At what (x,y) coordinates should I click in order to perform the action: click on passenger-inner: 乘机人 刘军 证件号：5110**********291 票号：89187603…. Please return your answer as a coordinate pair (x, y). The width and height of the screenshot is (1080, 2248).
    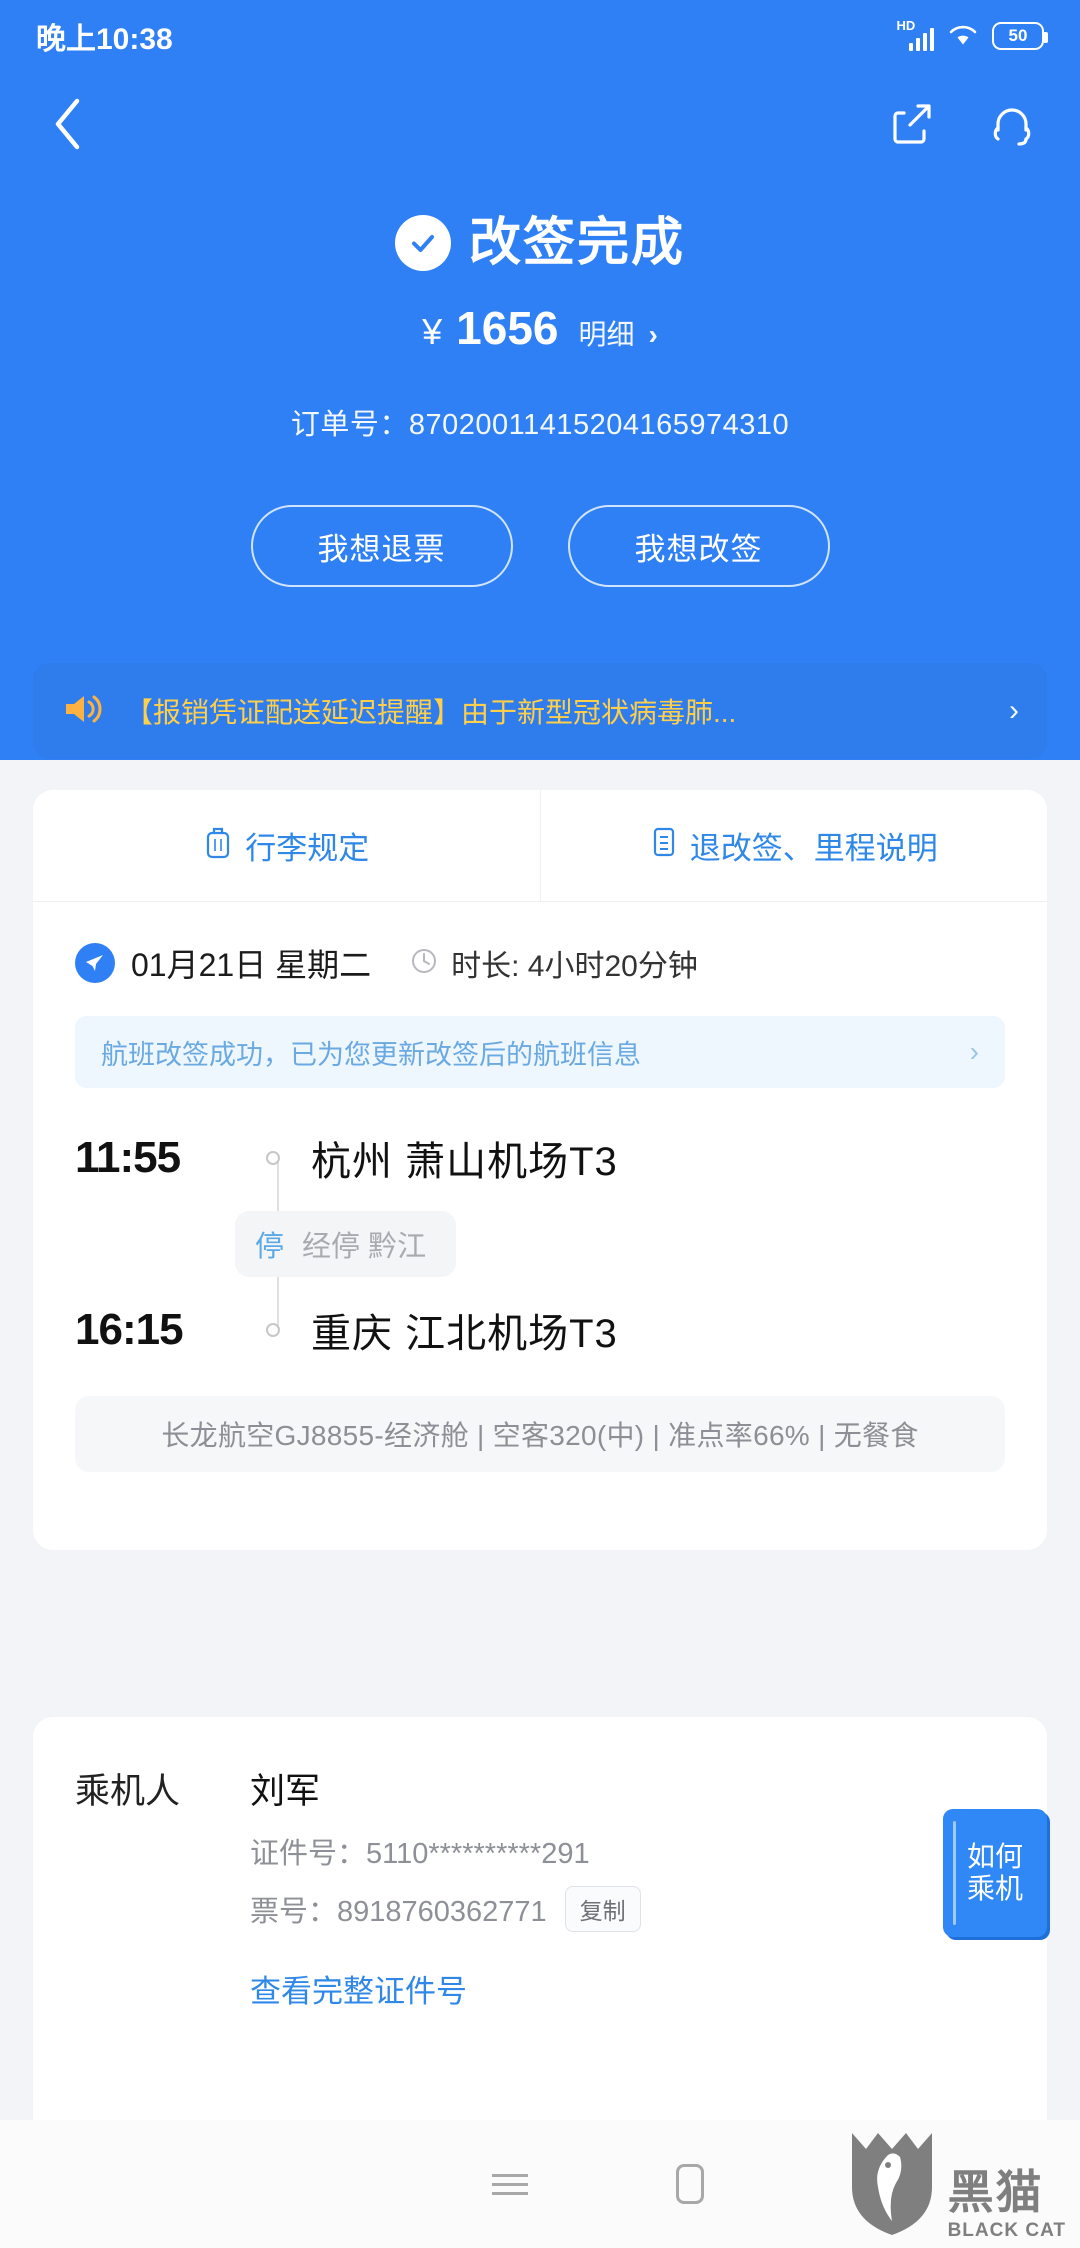
    Looking at the image, I should click on (540, 1864).